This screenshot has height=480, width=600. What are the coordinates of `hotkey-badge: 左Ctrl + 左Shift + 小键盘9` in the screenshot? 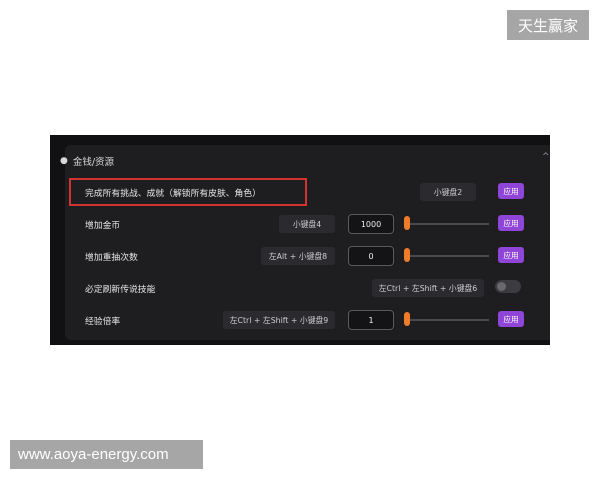 It's located at (279, 320).